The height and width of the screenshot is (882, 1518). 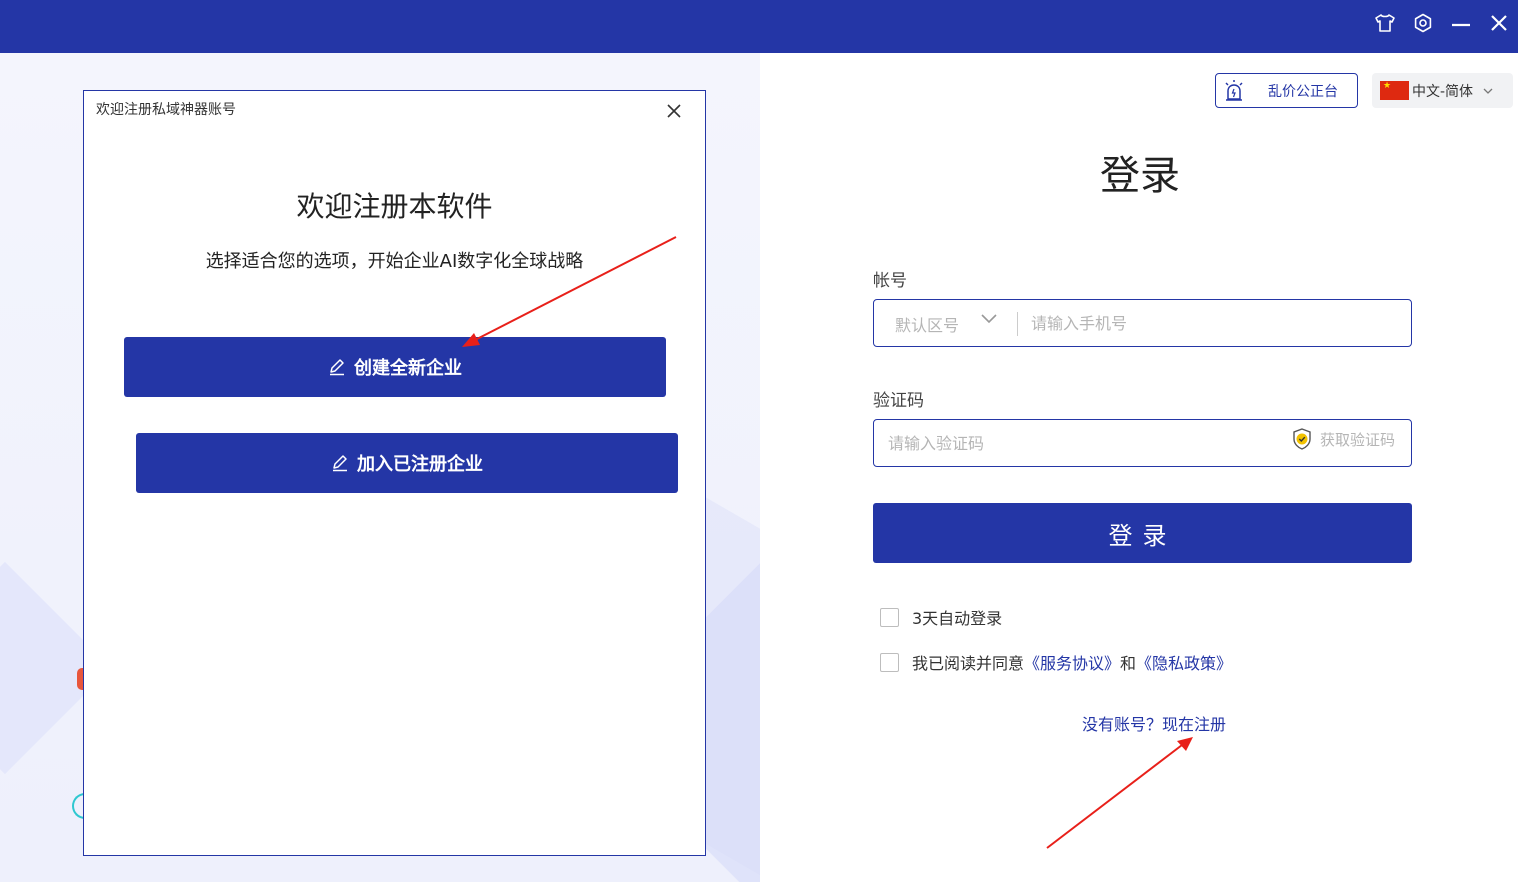 What do you see at coordinates (759, 26) in the screenshot?
I see `title-bar` at bounding box center [759, 26].